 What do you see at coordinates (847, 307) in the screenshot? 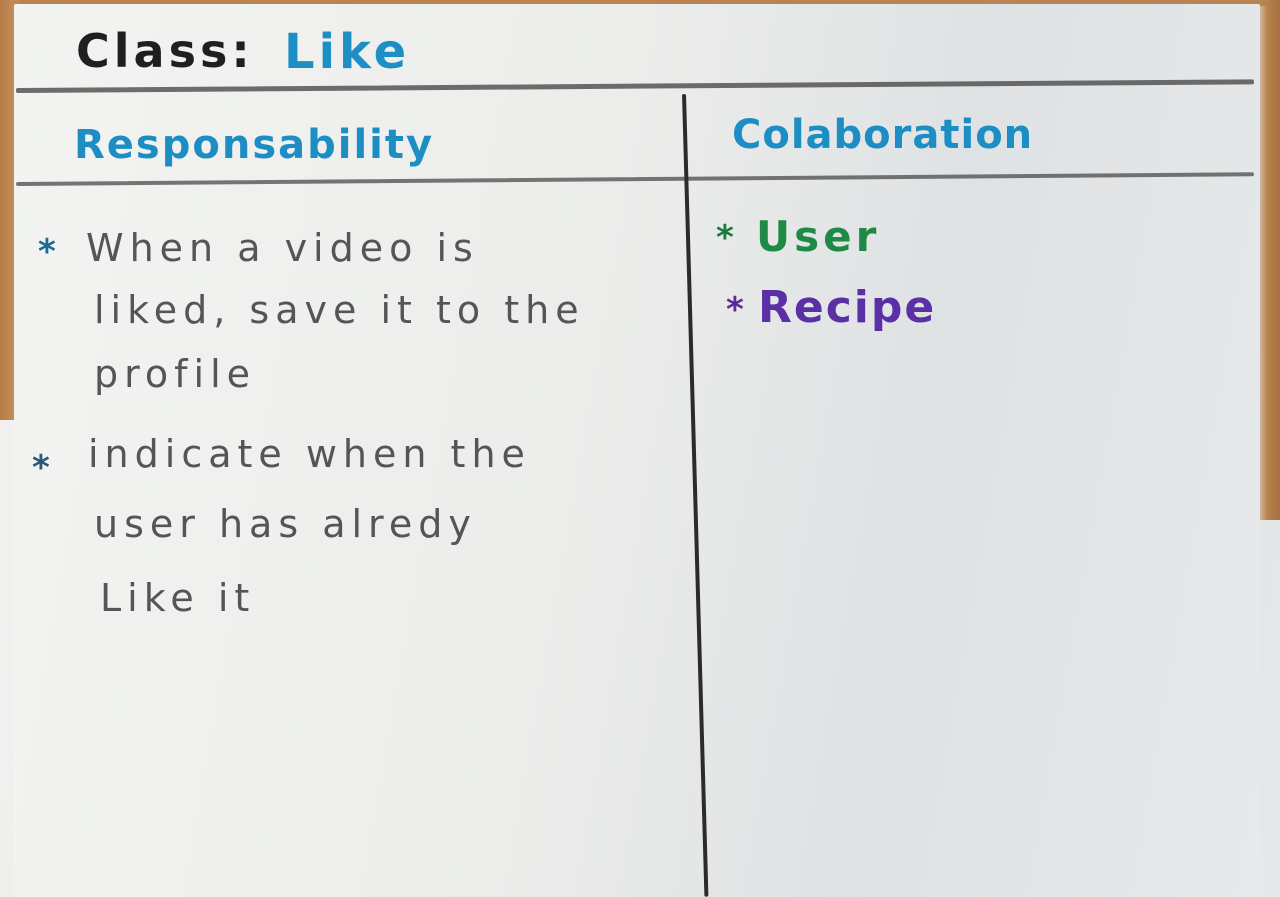
I see `collaborator-recipe: Recipe` at bounding box center [847, 307].